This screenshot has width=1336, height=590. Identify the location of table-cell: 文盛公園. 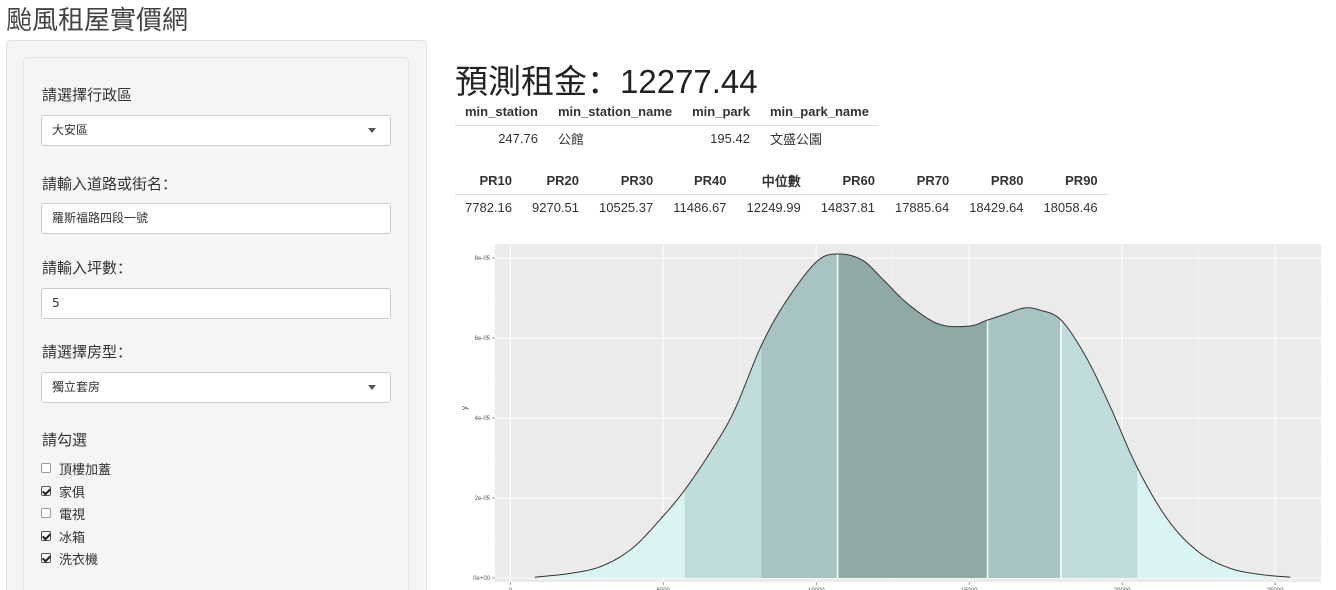
(795, 139).